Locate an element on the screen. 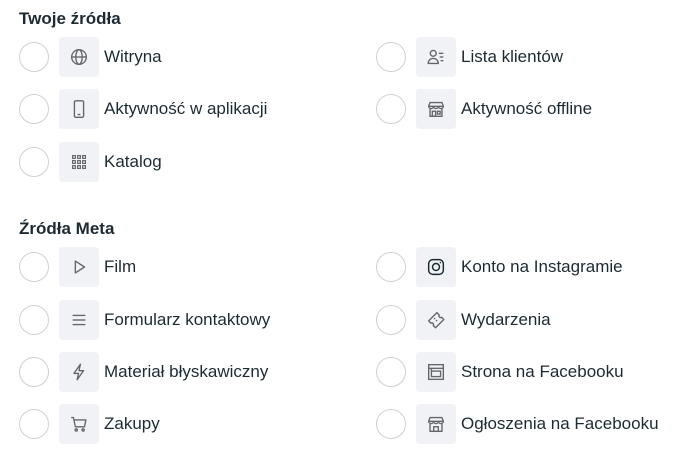 Image resolution: width=685 pixels, height=463 pixels. option-events: Wydarzenia is located at coordinates (463, 320).